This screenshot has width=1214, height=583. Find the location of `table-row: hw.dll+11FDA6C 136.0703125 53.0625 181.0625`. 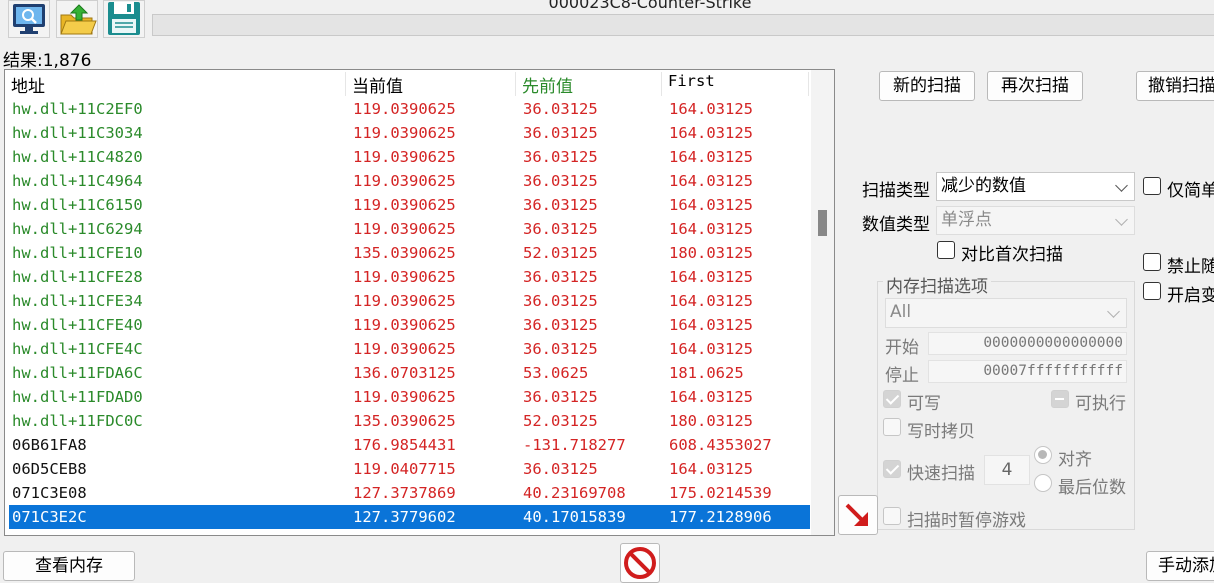

table-row: hw.dll+11FDA6C 136.0703125 53.0625 181.0625 is located at coordinates (409, 373).